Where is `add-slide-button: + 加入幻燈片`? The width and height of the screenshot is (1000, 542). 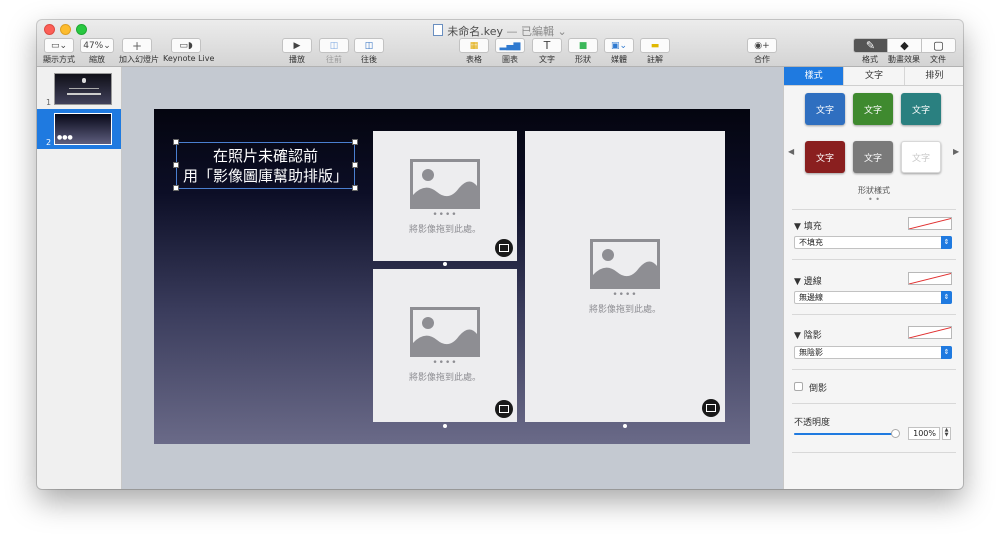 add-slide-button: + 加入幻燈片 is located at coordinates (139, 51).